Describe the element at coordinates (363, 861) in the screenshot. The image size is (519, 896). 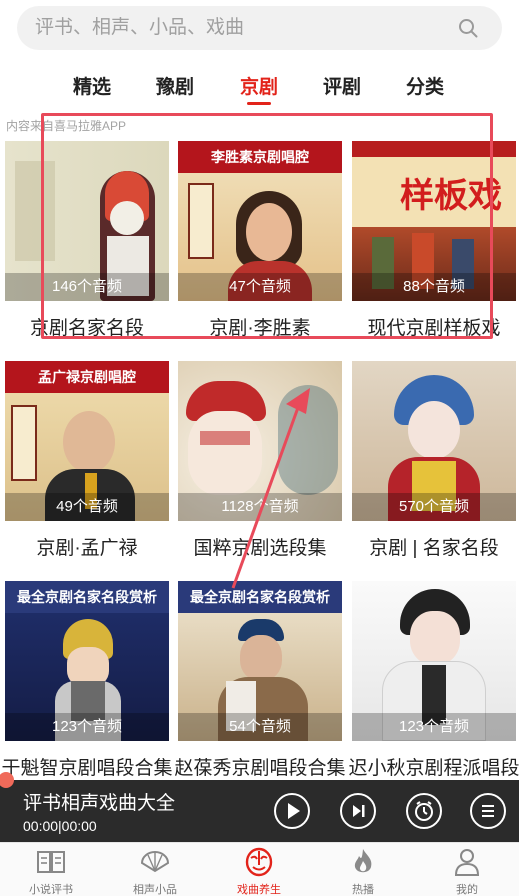
I see `flame-icon` at that location.